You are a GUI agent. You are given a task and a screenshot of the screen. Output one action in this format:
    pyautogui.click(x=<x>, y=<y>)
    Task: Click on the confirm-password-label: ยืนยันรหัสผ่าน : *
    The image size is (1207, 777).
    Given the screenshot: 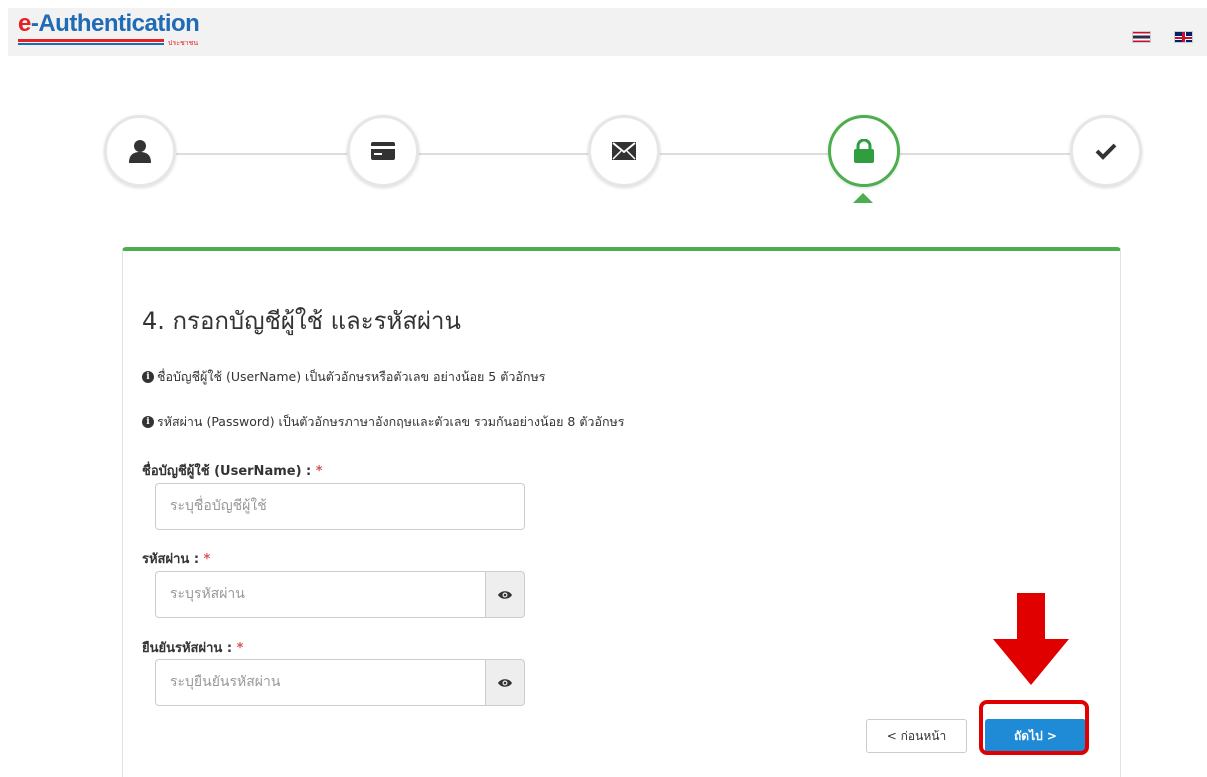 What is the action you would take?
    pyautogui.click(x=192, y=647)
    